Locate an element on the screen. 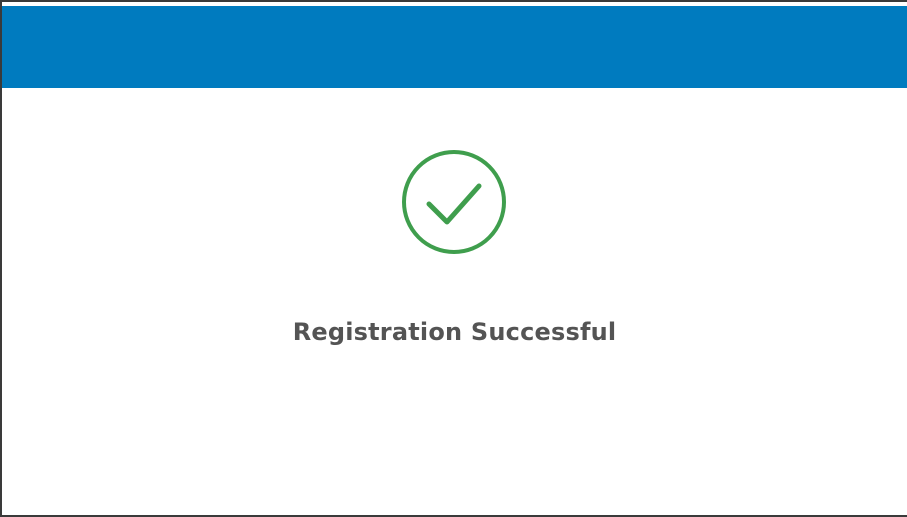 This screenshot has height=517, width=907. check-circle-icon is located at coordinates (454, 202).